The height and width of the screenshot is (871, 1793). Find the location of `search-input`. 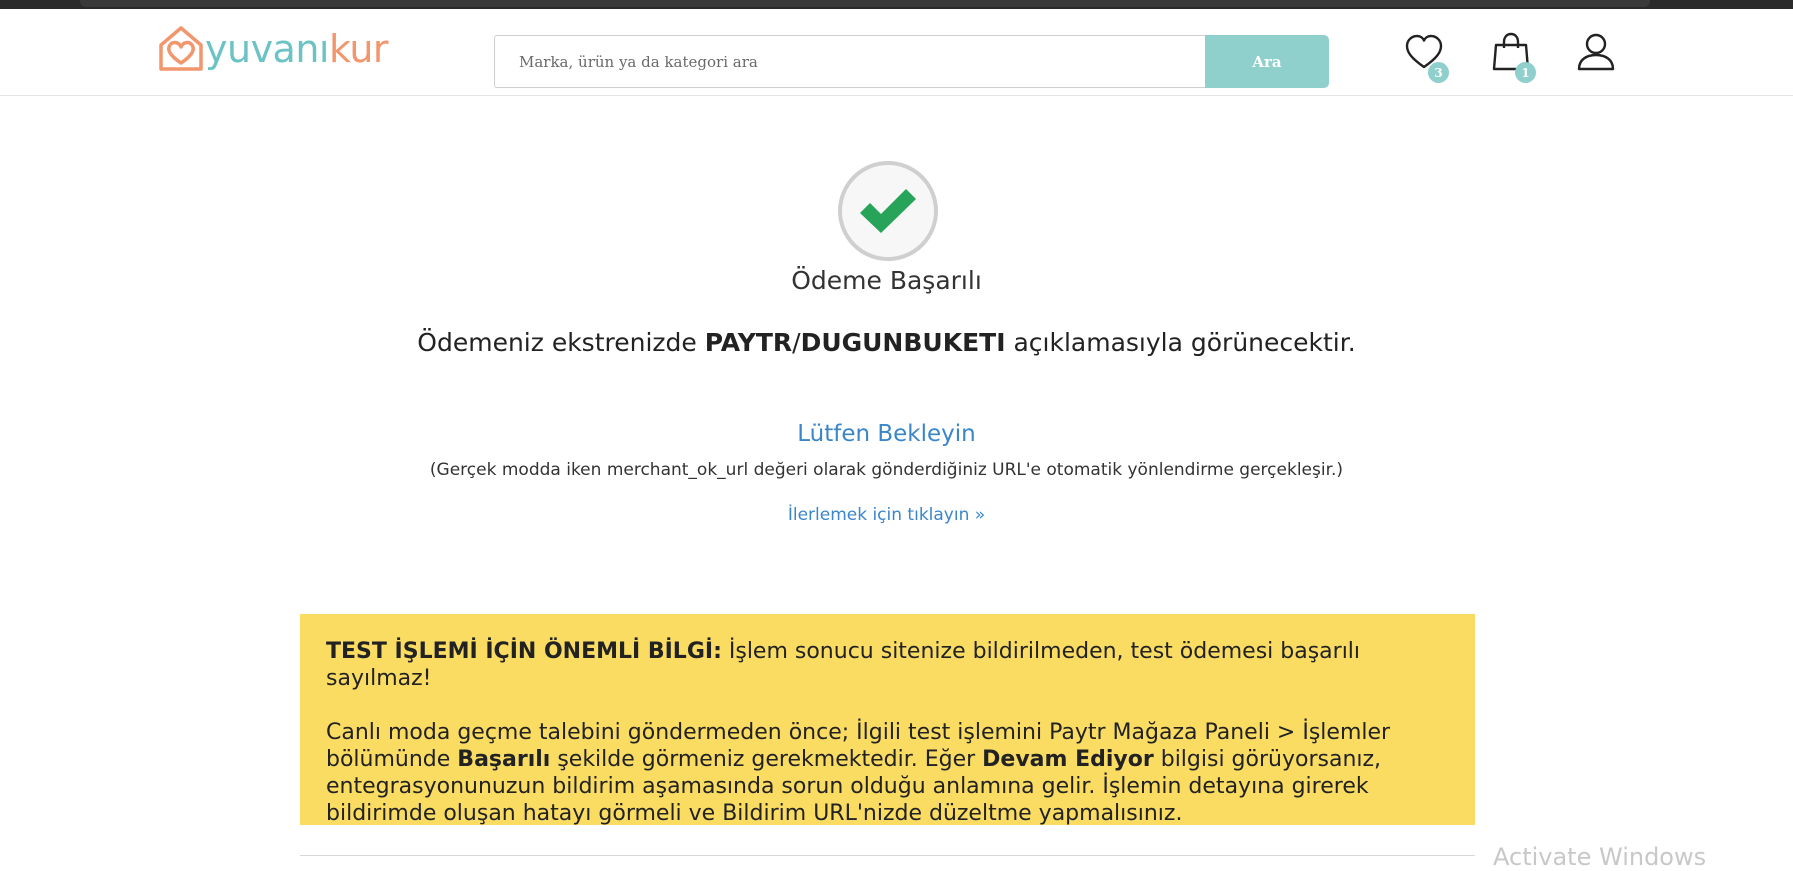

search-input is located at coordinates (849, 61).